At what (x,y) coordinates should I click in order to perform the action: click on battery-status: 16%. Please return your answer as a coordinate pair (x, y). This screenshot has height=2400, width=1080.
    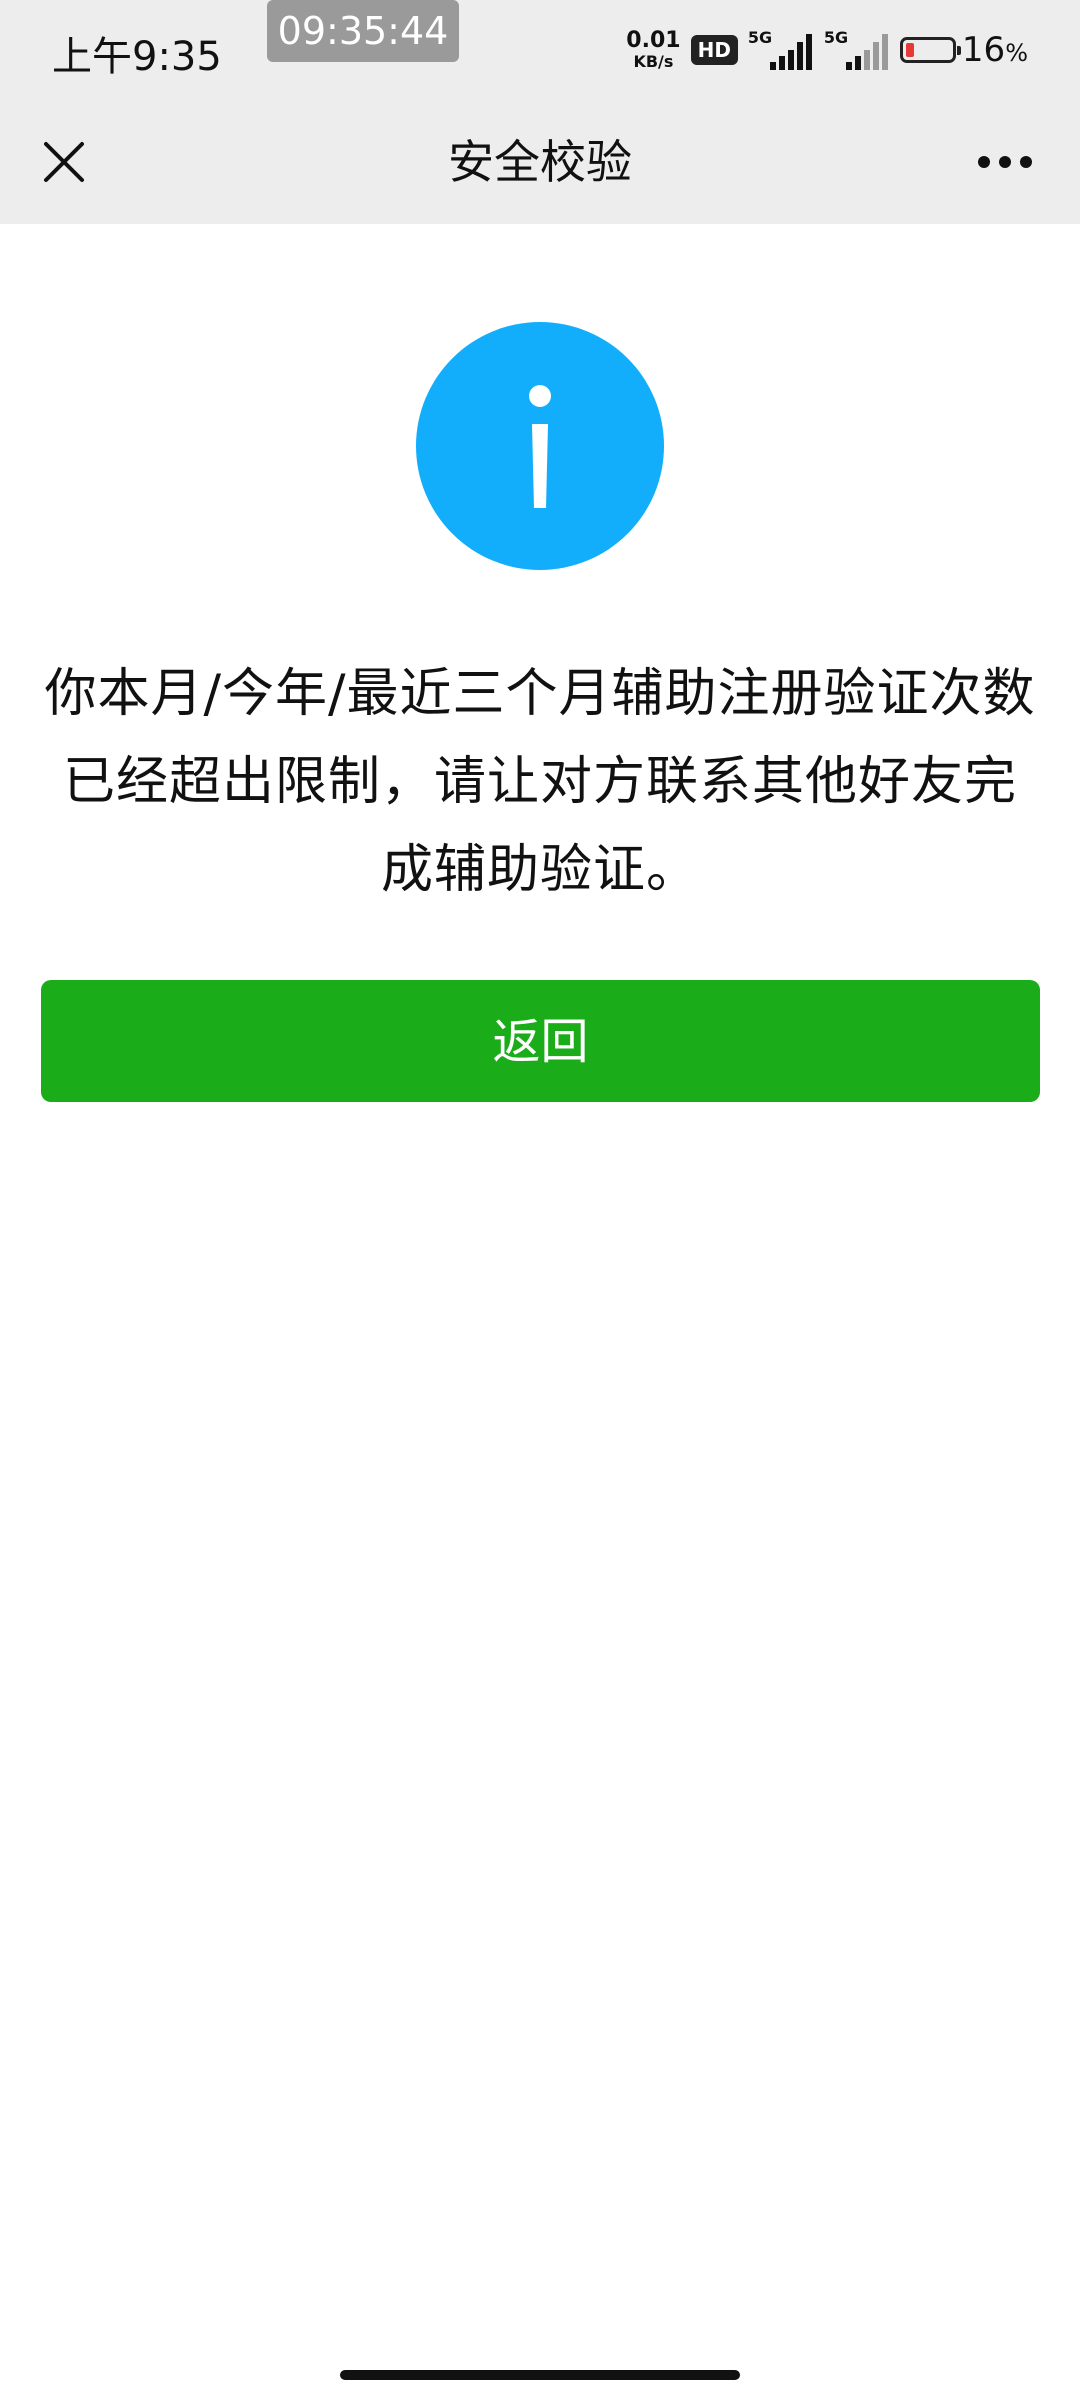
    Looking at the image, I should click on (963, 50).